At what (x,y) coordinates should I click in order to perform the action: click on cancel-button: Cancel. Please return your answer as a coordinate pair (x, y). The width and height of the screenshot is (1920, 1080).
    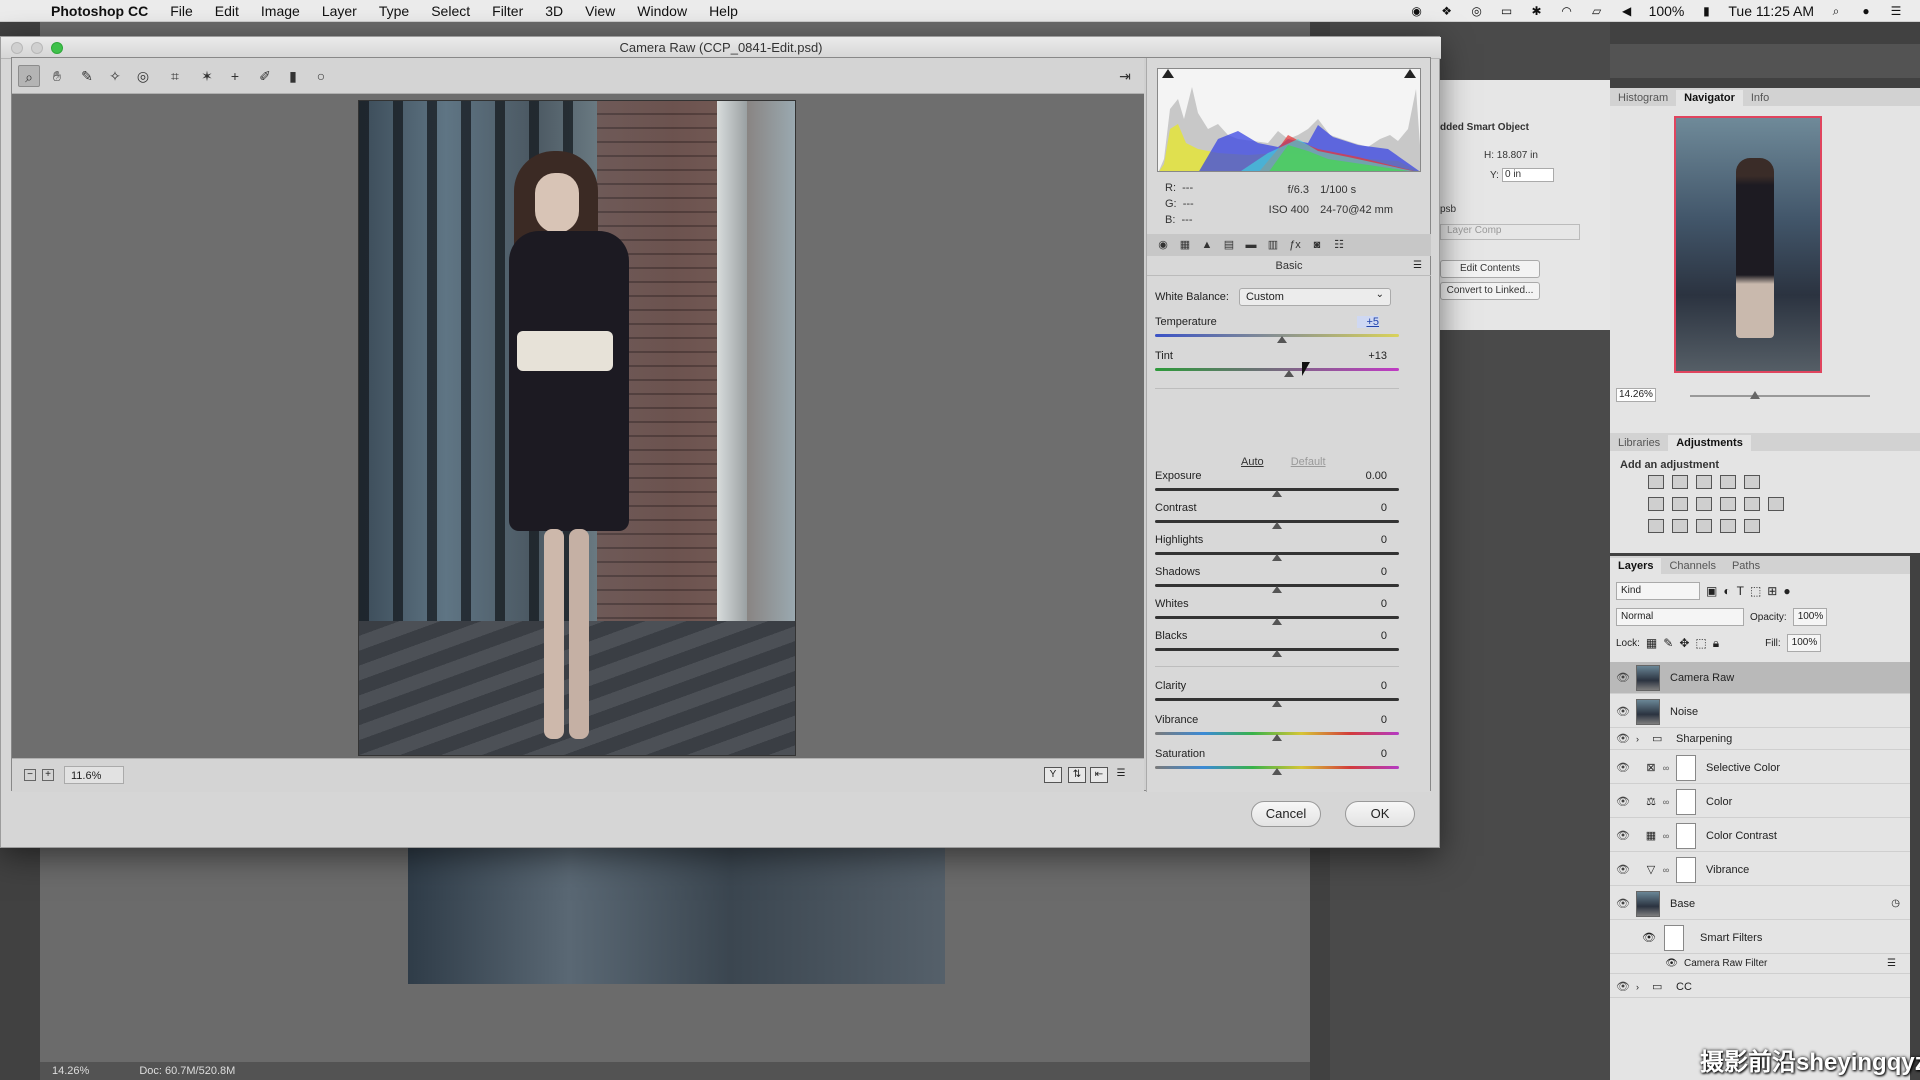
    Looking at the image, I should click on (1286, 814).